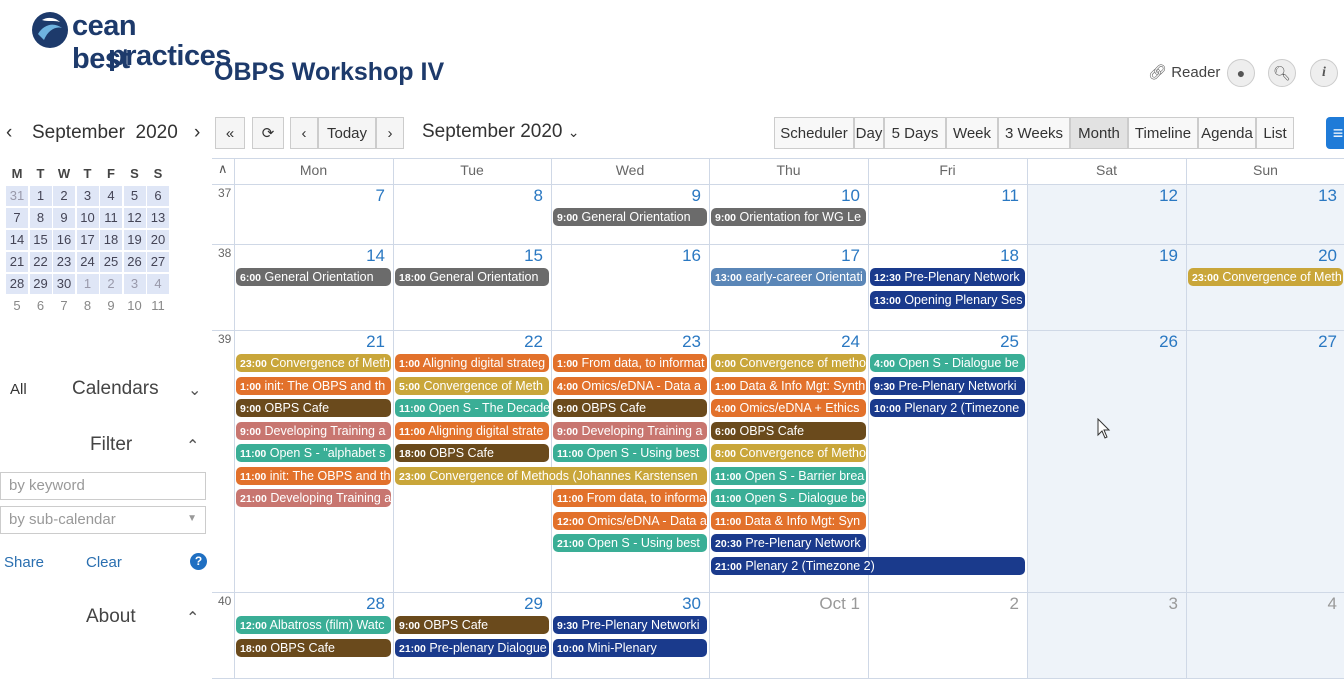  Describe the element at coordinates (313, 625) in the screenshot. I see `calendar-event: 12:00 Albatross (film) Watc` at that location.